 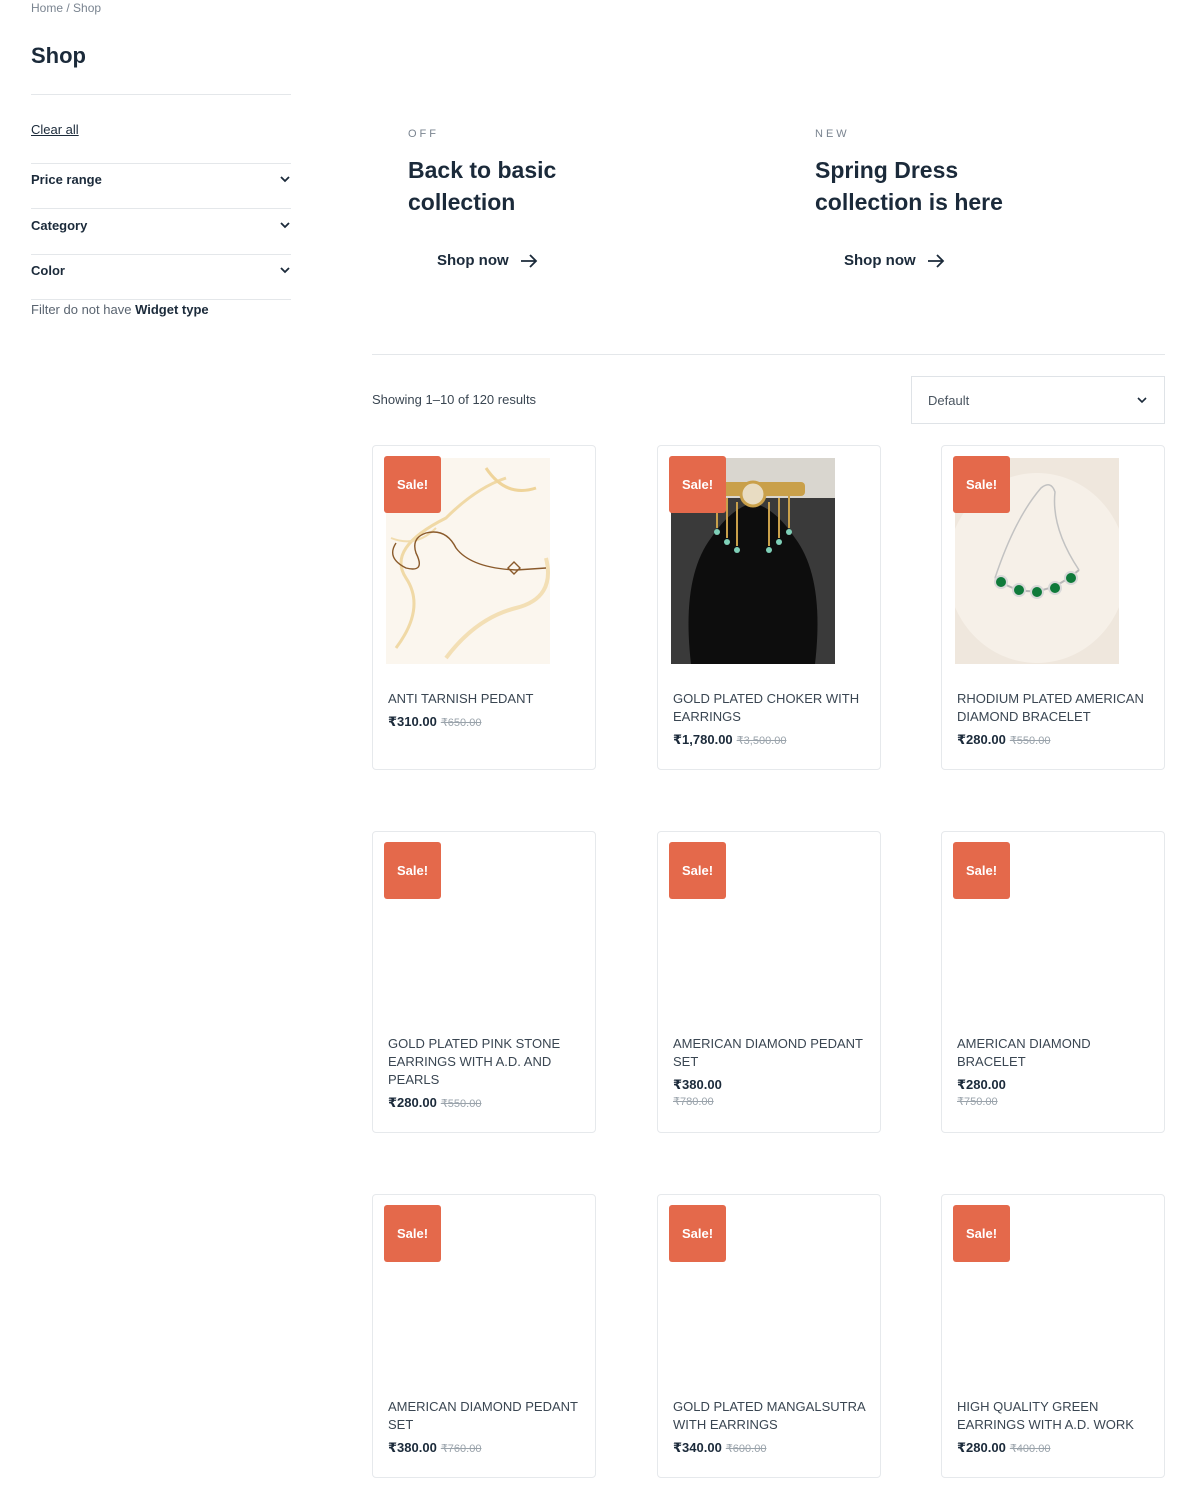 What do you see at coordinates (412, 721) in the screenshot?
I see `price-current: ₹310.00` at bounding box center [412, 721].